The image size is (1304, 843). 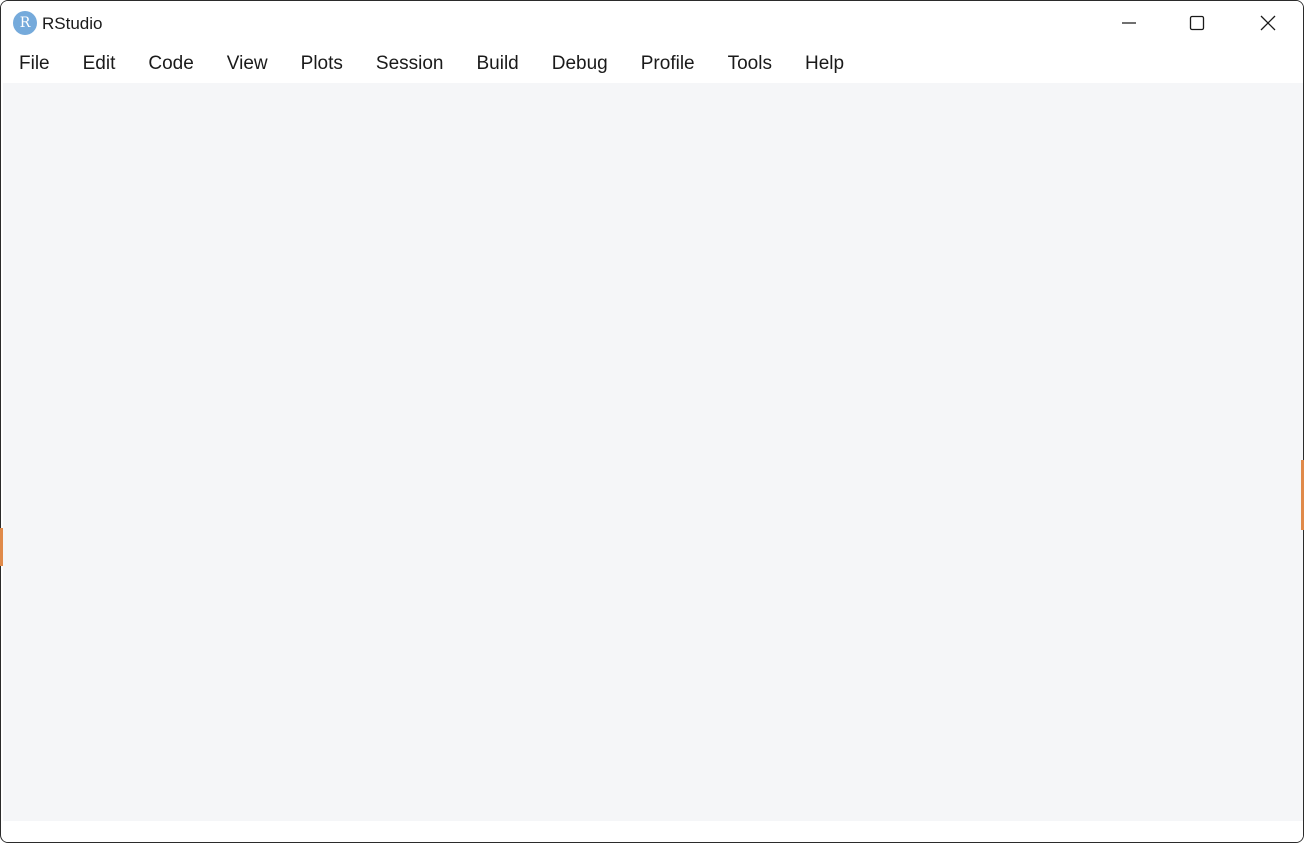 What do you see at coordinates (668, 64) in the screenshot?
I see `menu-profile: Profile` at bounding box center [668, 64].